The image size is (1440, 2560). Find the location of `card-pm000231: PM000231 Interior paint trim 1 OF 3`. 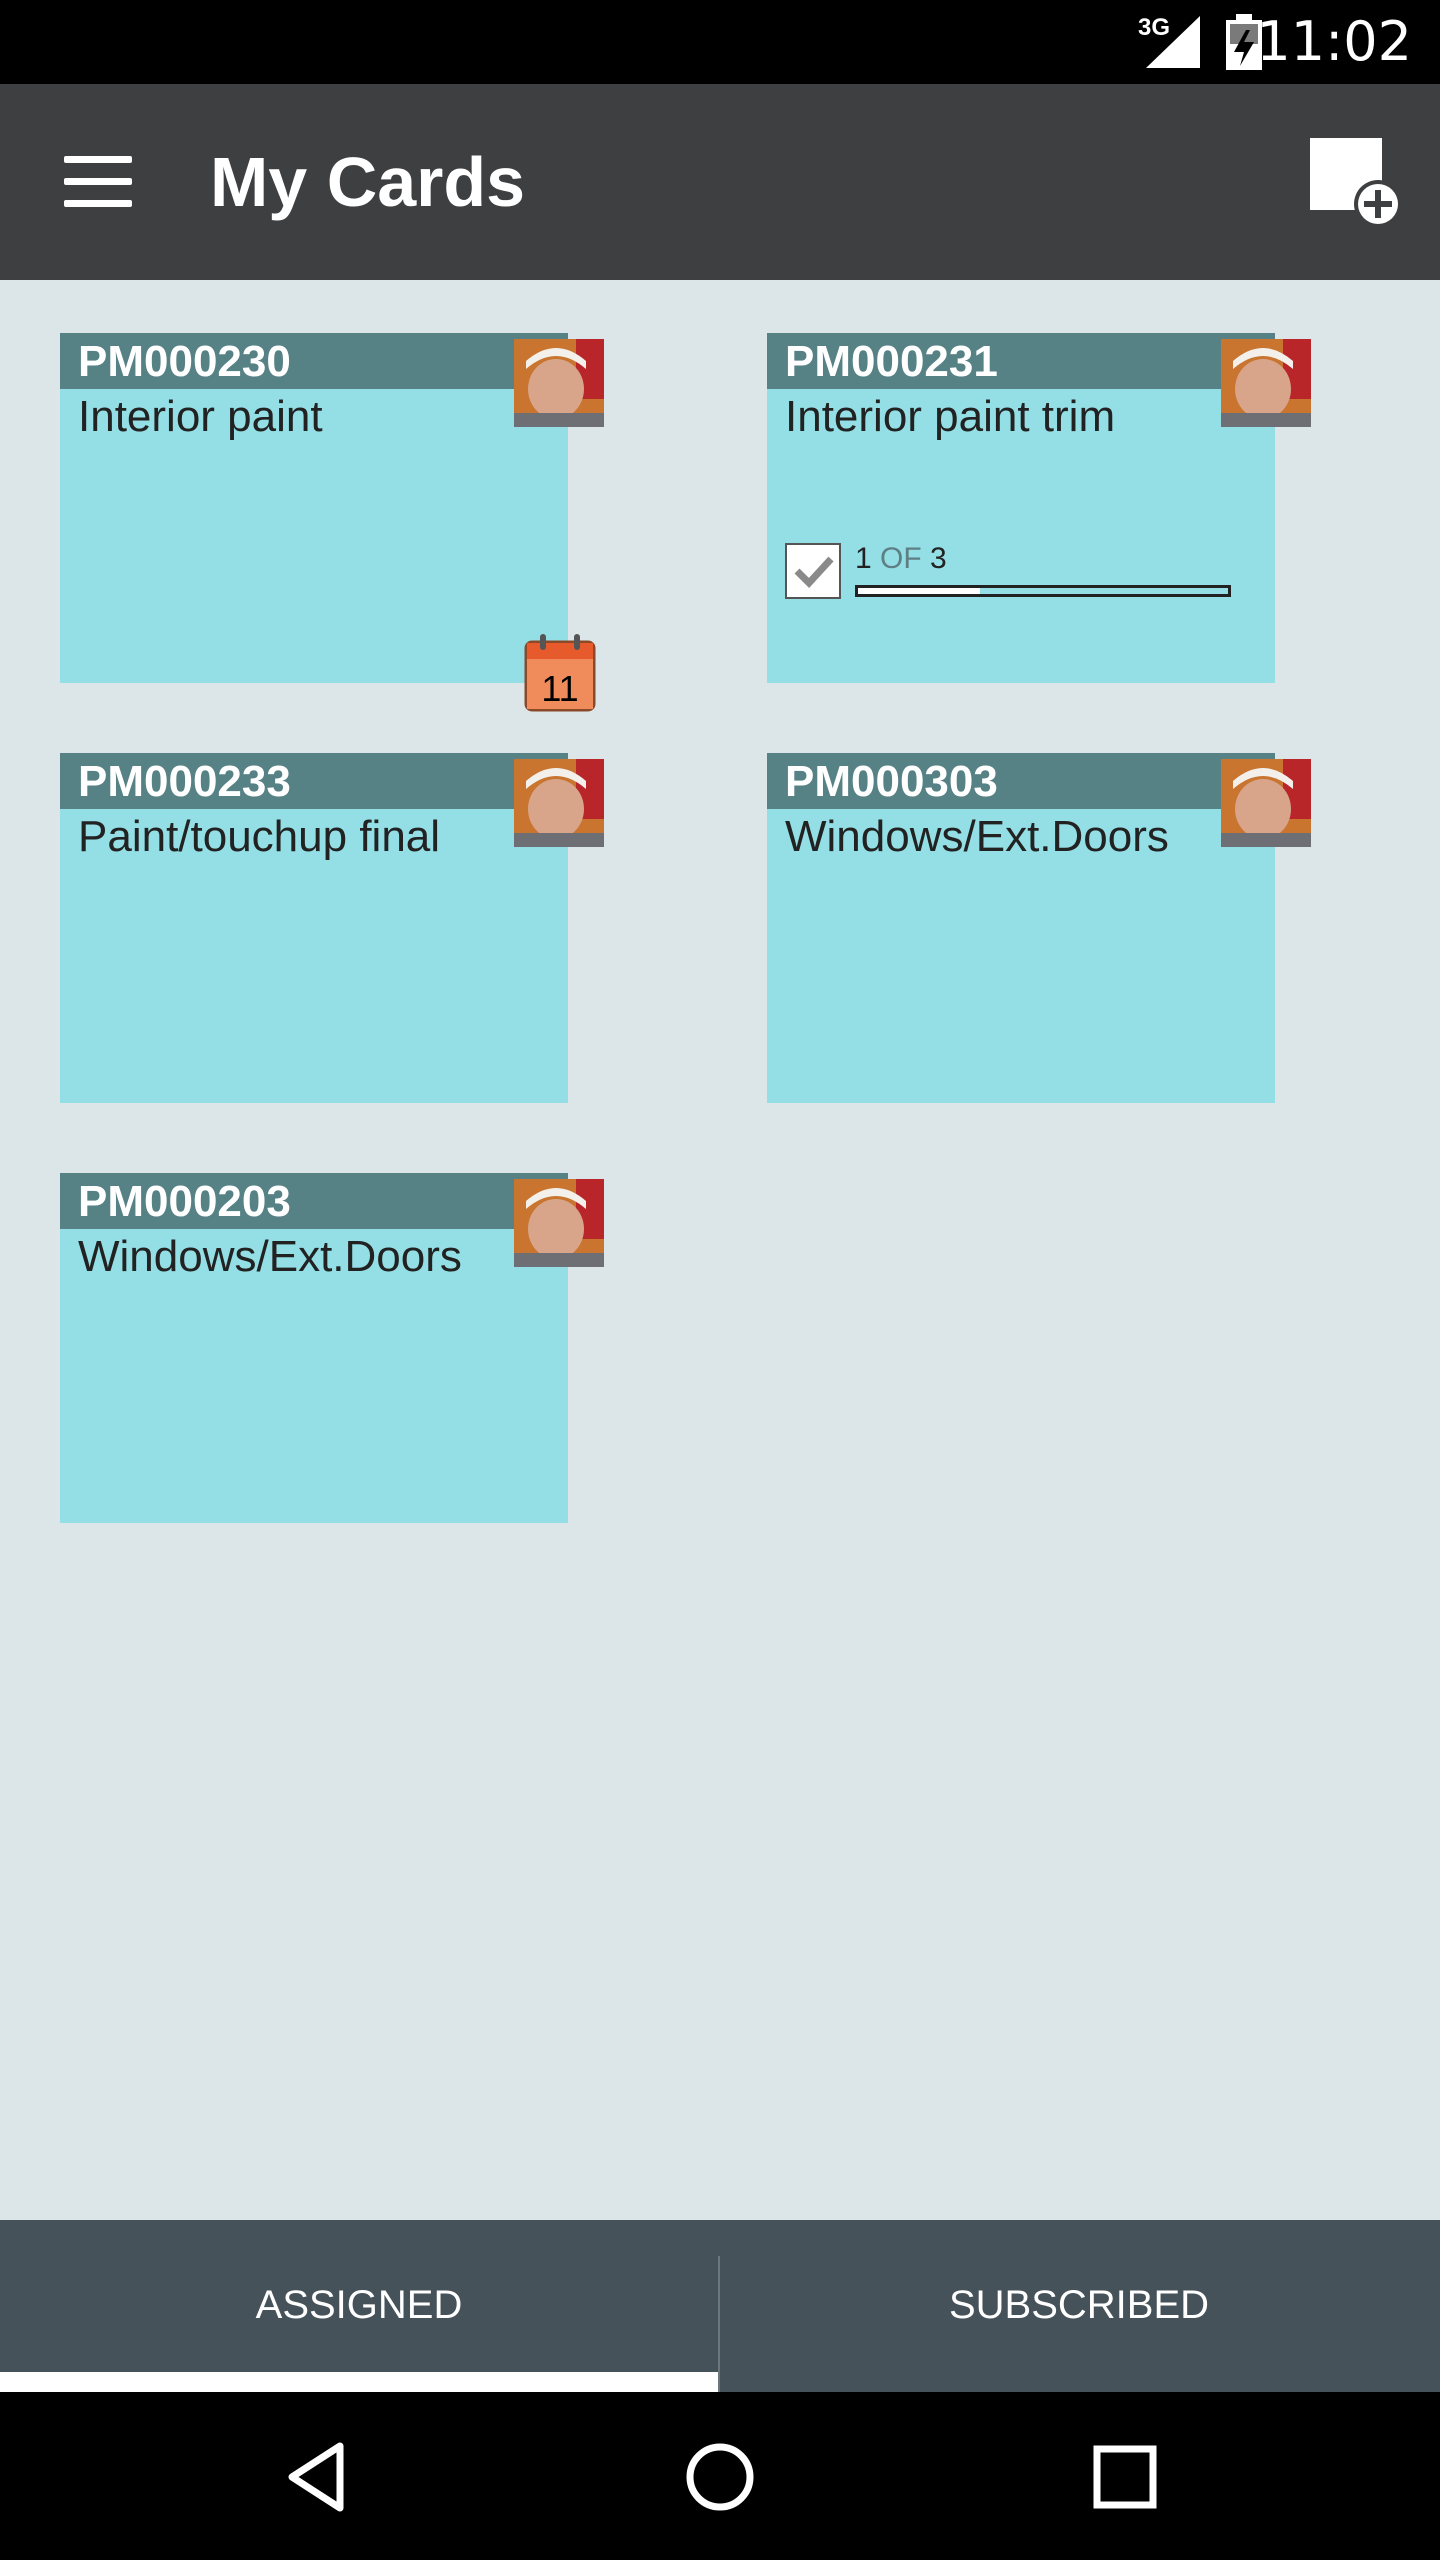

card-pm000231: PM000231 Interior paint trim 1 OF 3 is located at coordinates (1039, 508).